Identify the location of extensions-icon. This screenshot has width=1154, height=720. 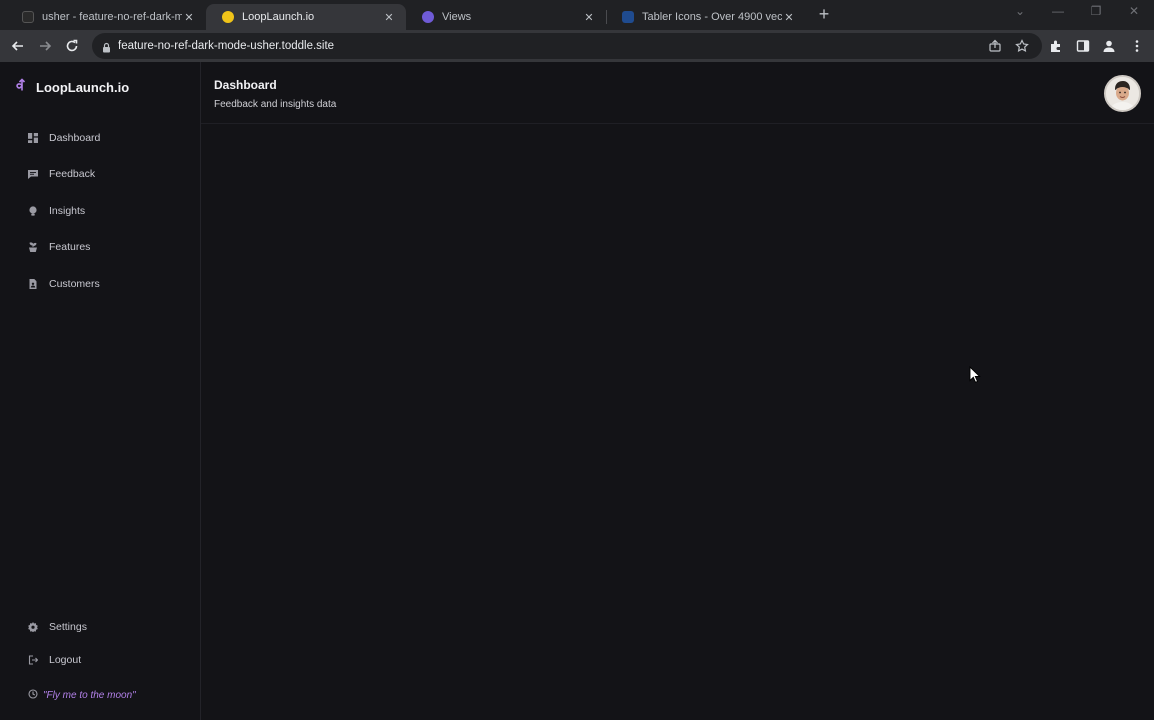
(1056, 46).